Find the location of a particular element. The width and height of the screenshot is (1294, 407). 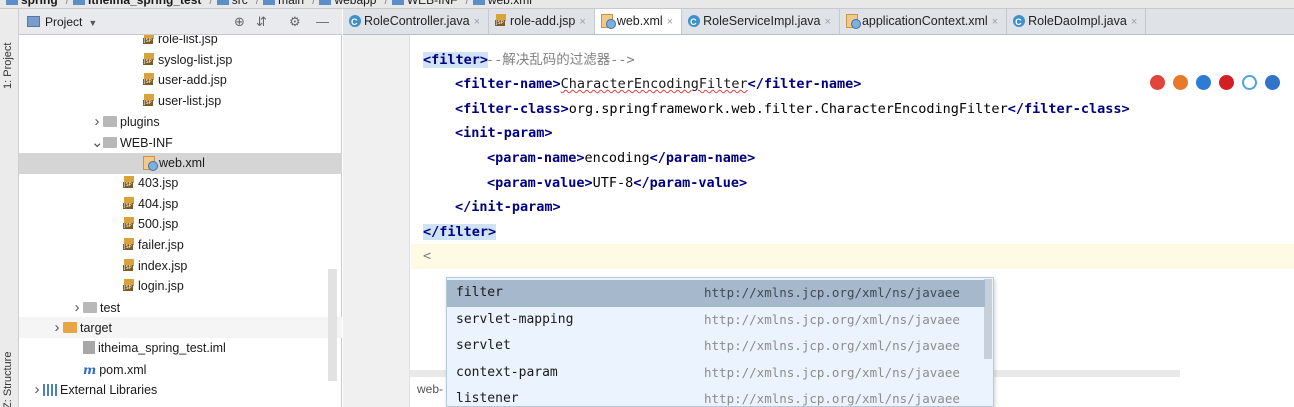

gear-icon: ⚙ is located at coordinates (295, 22).